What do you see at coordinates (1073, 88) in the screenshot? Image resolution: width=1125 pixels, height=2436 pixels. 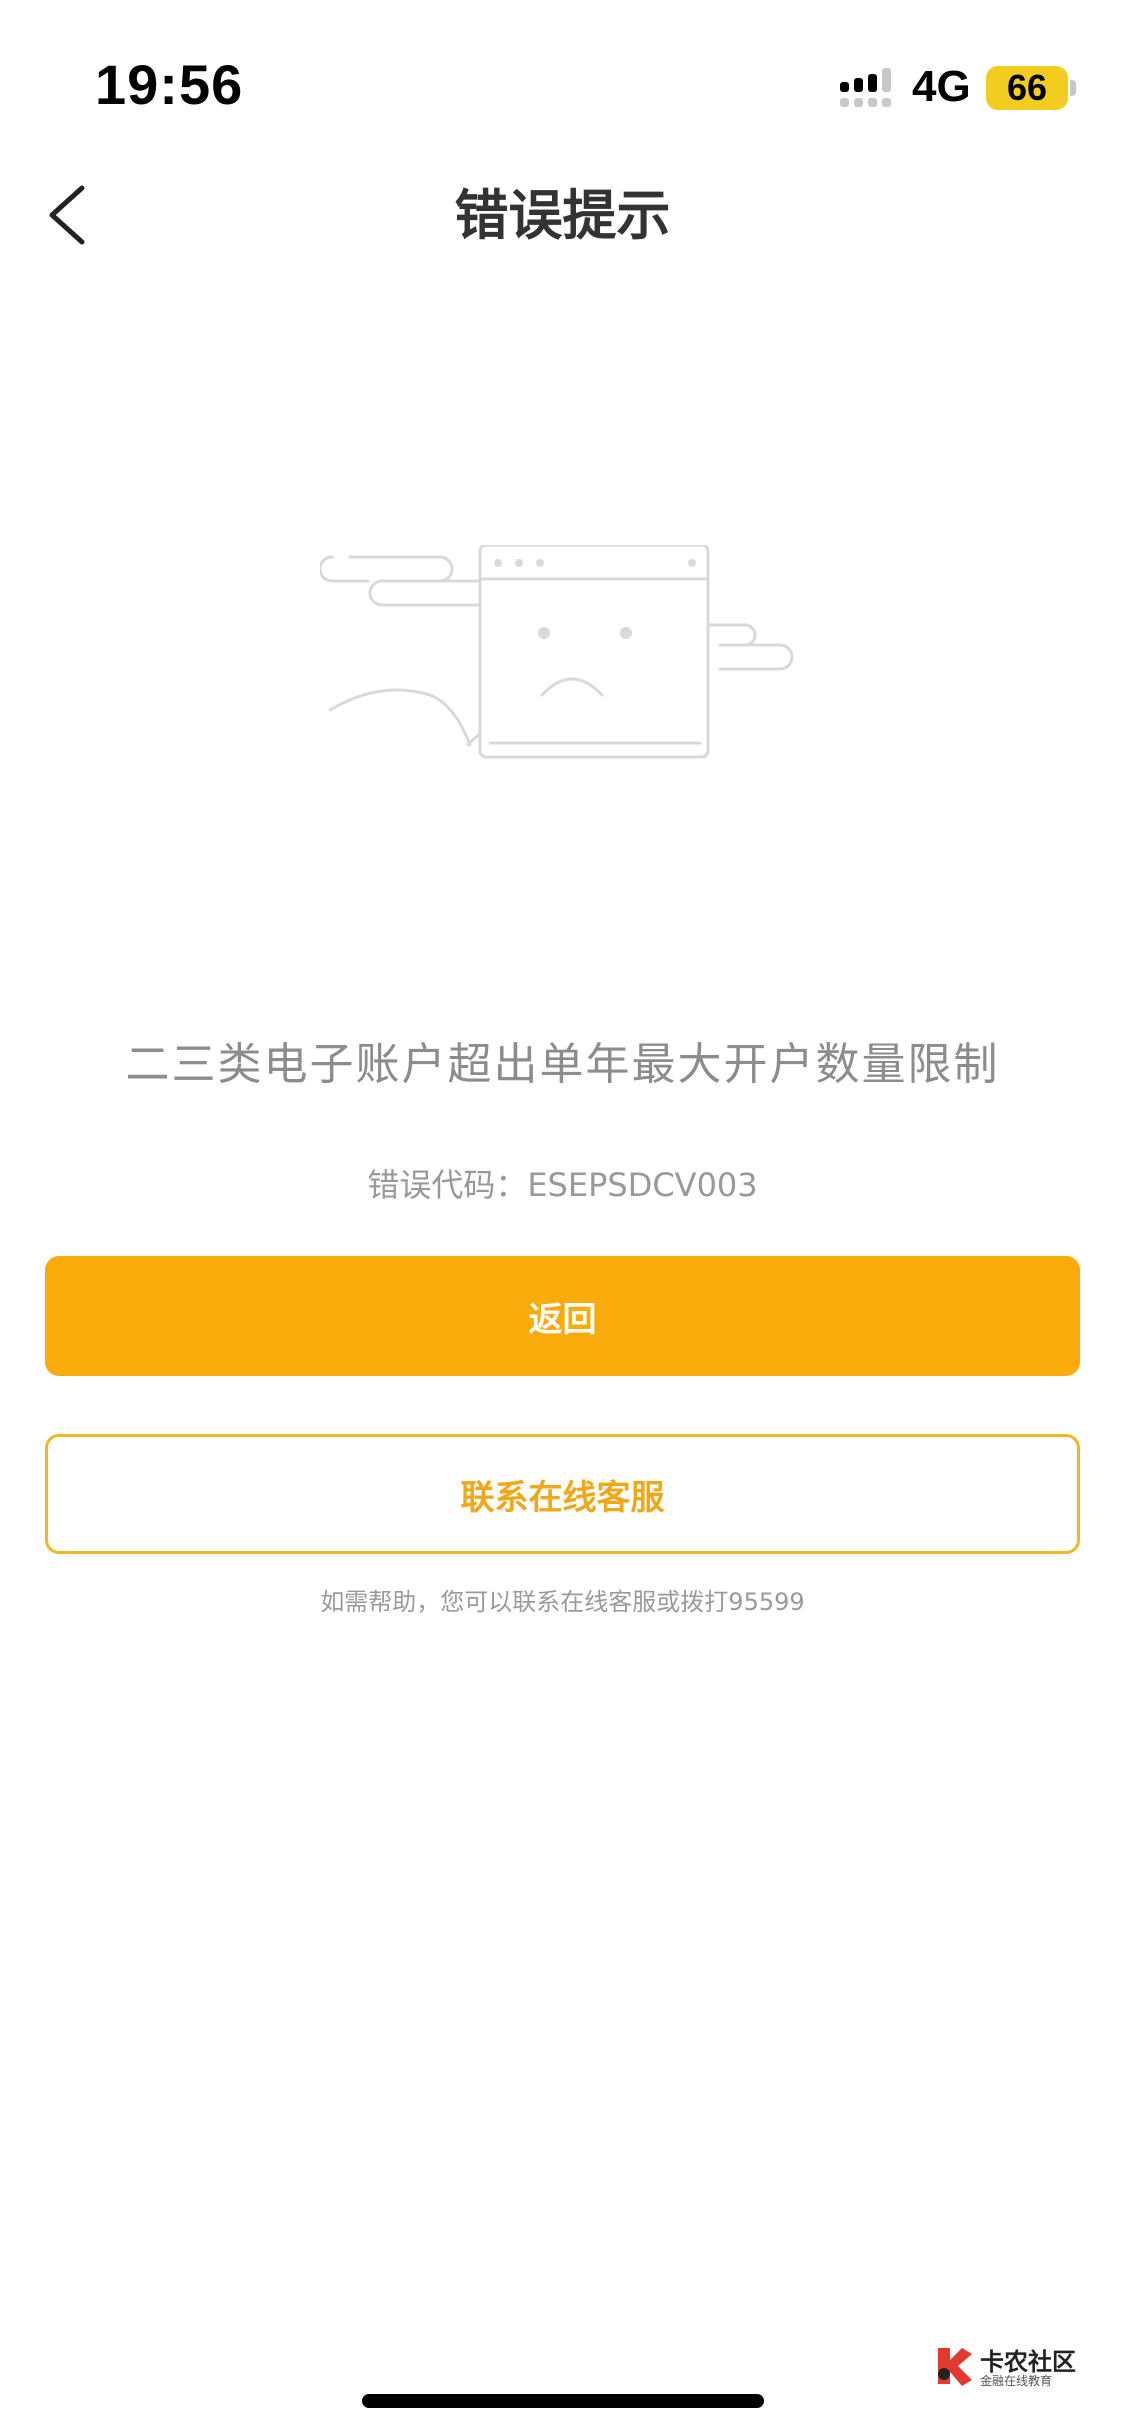 I see `battery-cap` at bounding box center [1073, 88].